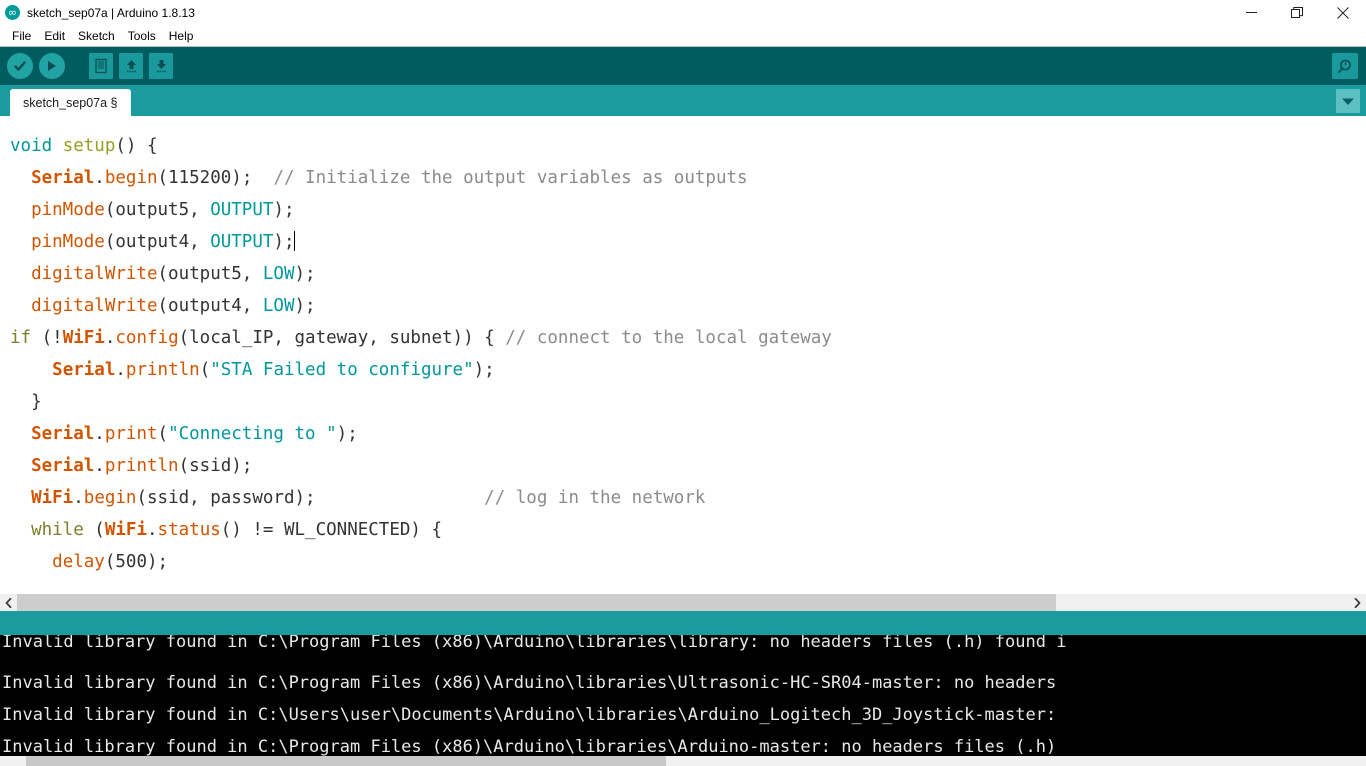  Describe the element at coordinates (346, 761) in the screenshot. I see `console-scroll-thumb` at that location.